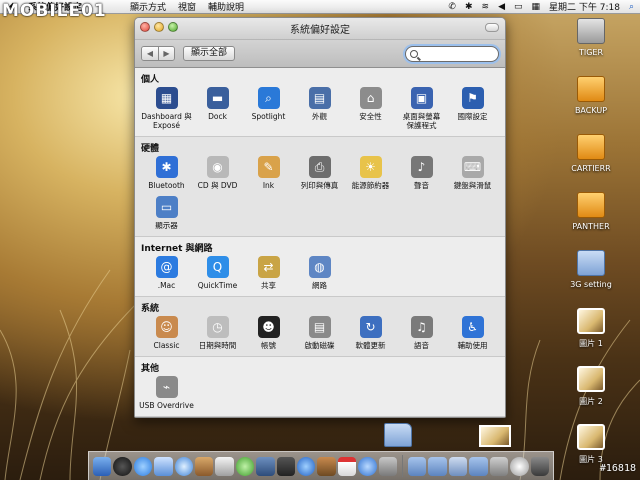 This screenshot has height=480, width=640. Describe the element at coordinates (388, 466) in the screenshot. I see `dock-apple-icon` at that location.